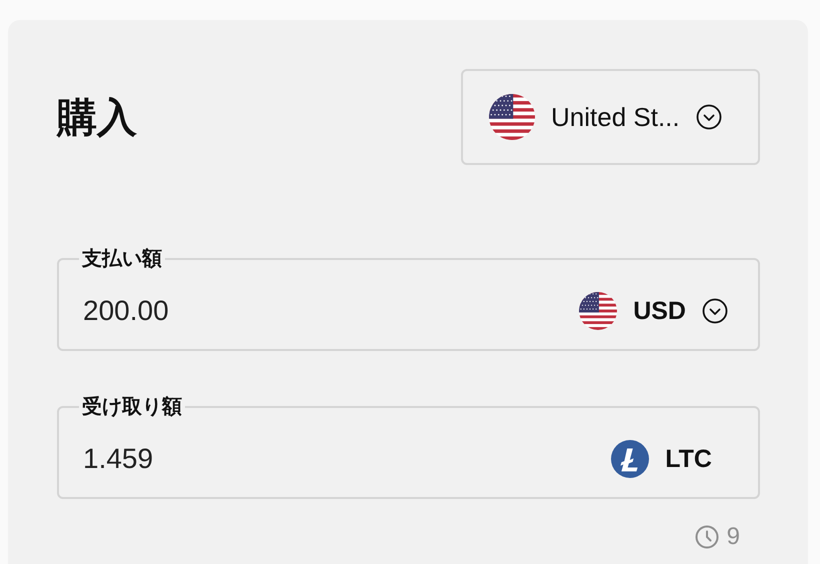  What do you see at coordinates (733, 537) in the screenshot?
I see `timer-text: 9` at bounding box center [733, 537].